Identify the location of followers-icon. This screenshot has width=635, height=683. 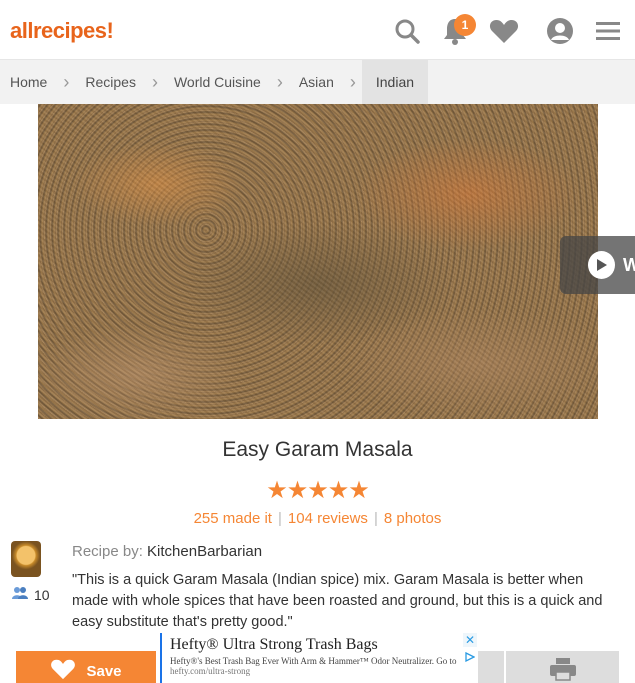
(20, 594).